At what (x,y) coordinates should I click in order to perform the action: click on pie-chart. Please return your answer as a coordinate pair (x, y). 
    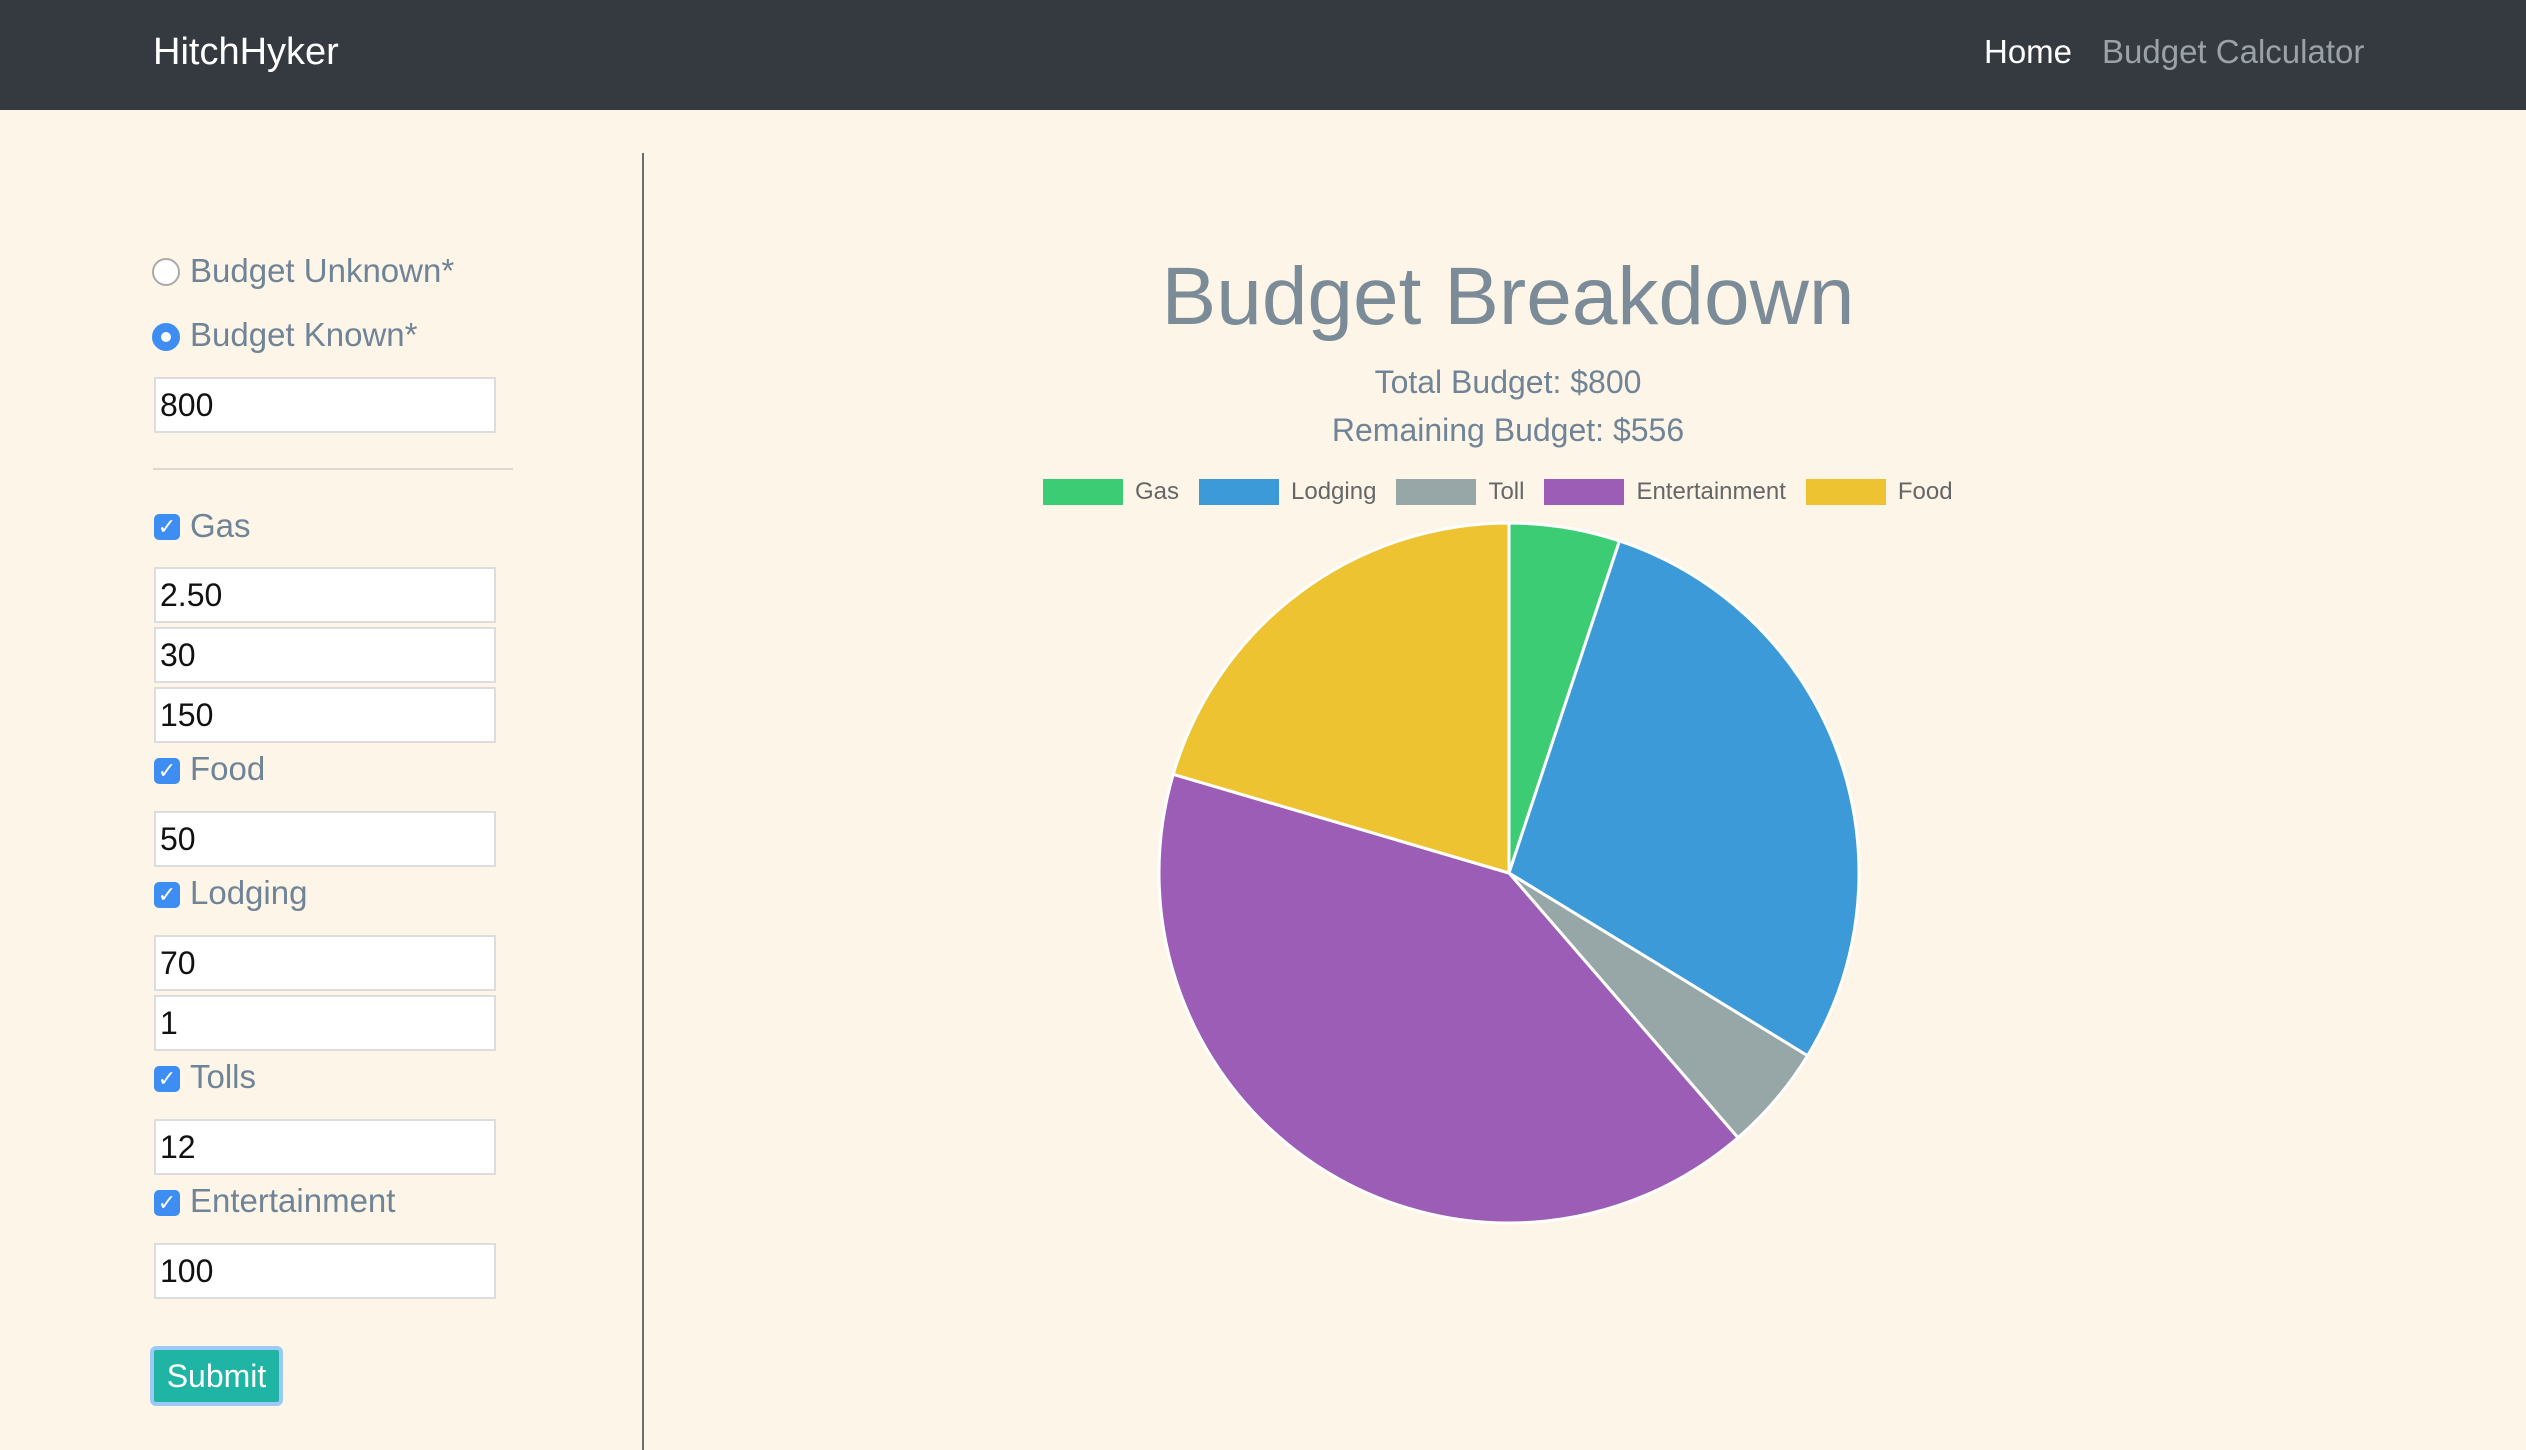
    Looking at the image, I should click on (1509, 873).